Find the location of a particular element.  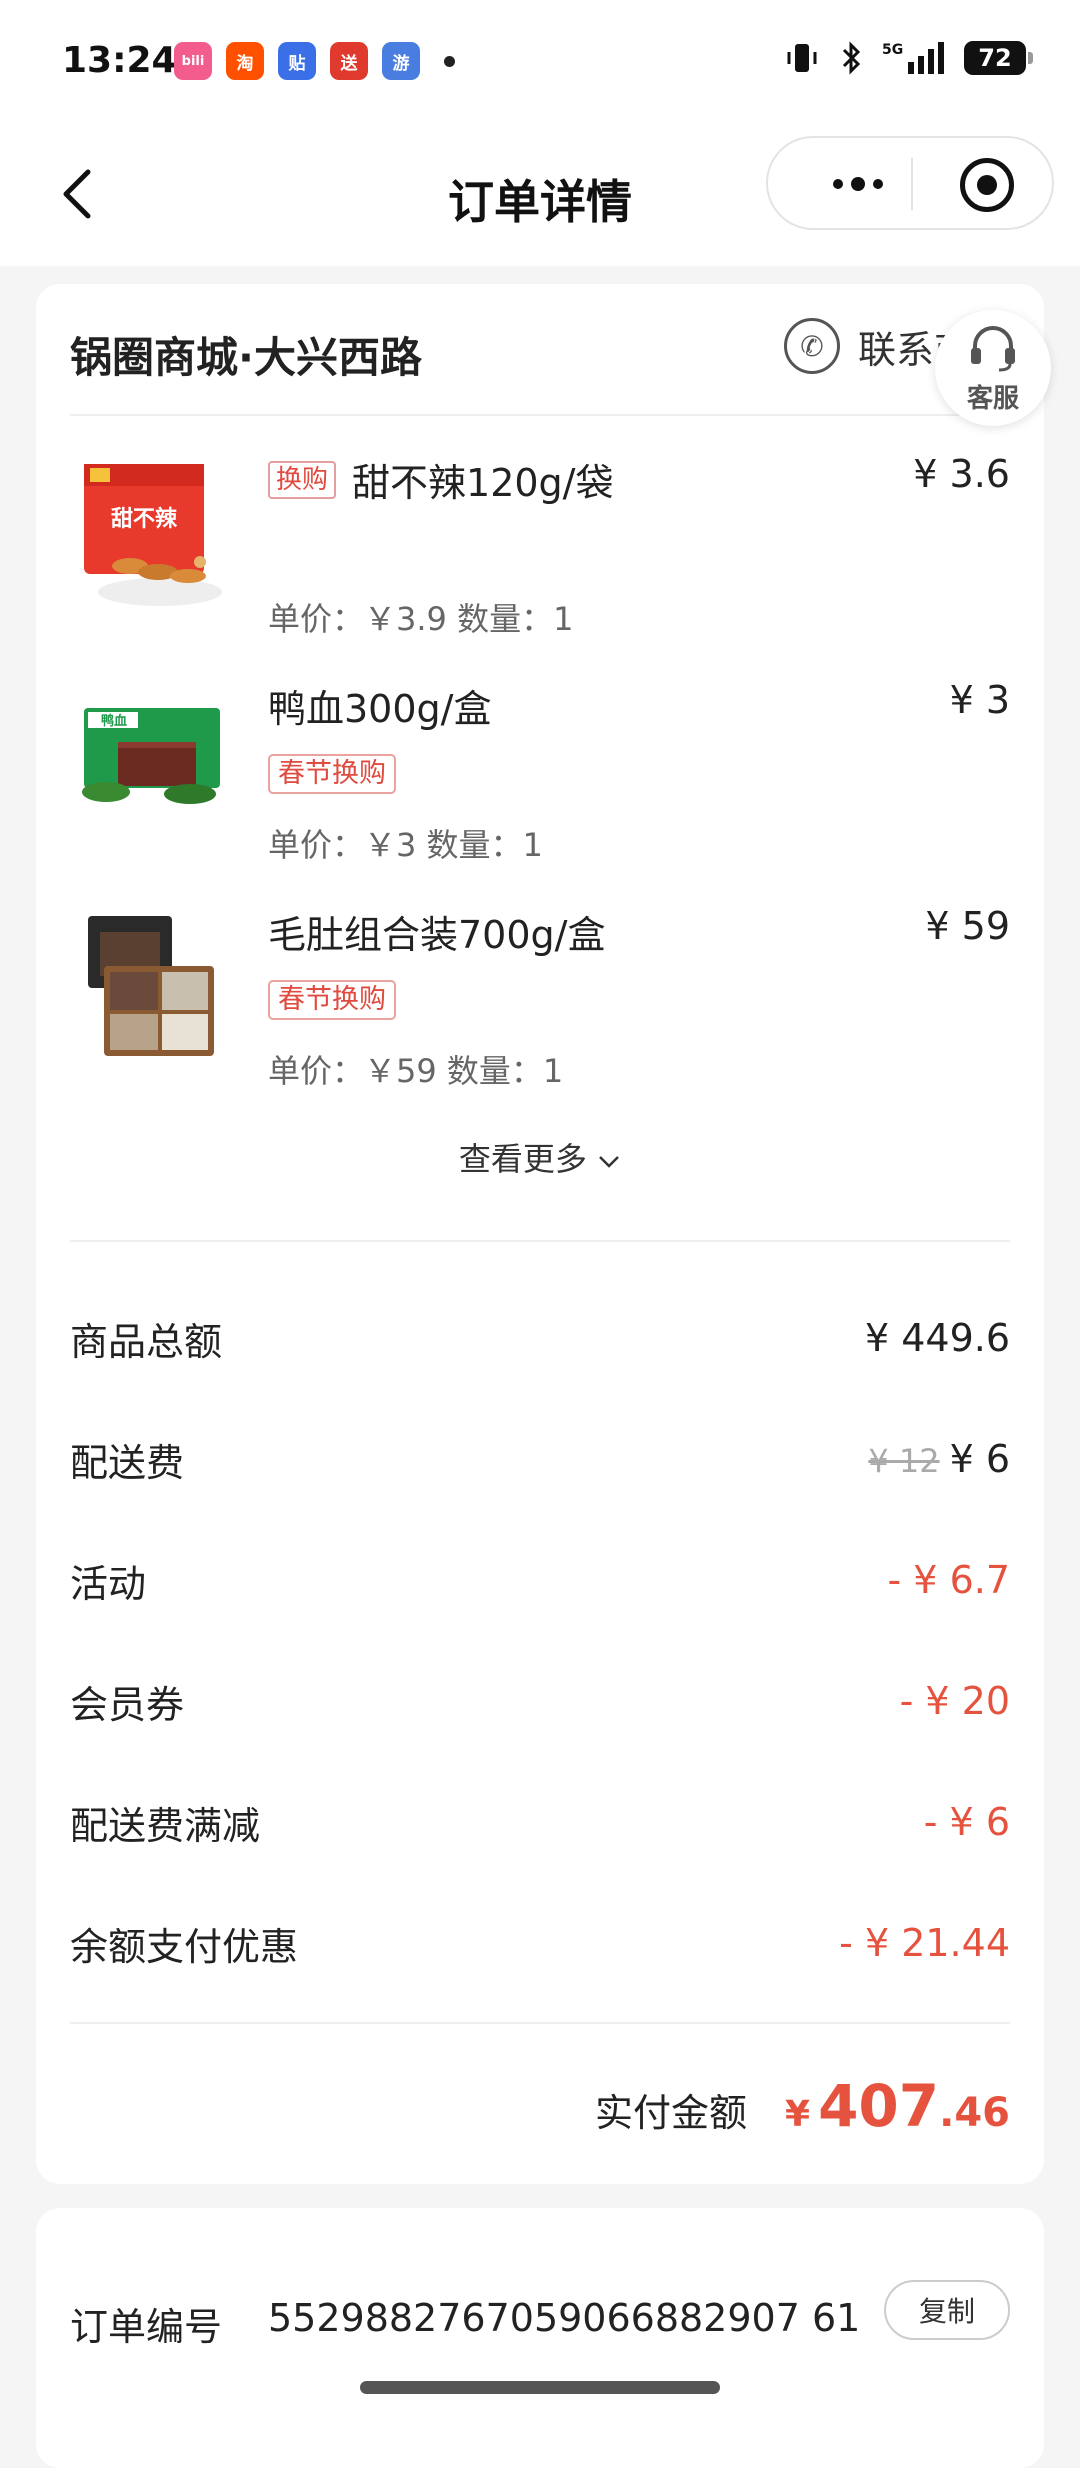

bluetooth-icon is located at coordinates (851, 58).